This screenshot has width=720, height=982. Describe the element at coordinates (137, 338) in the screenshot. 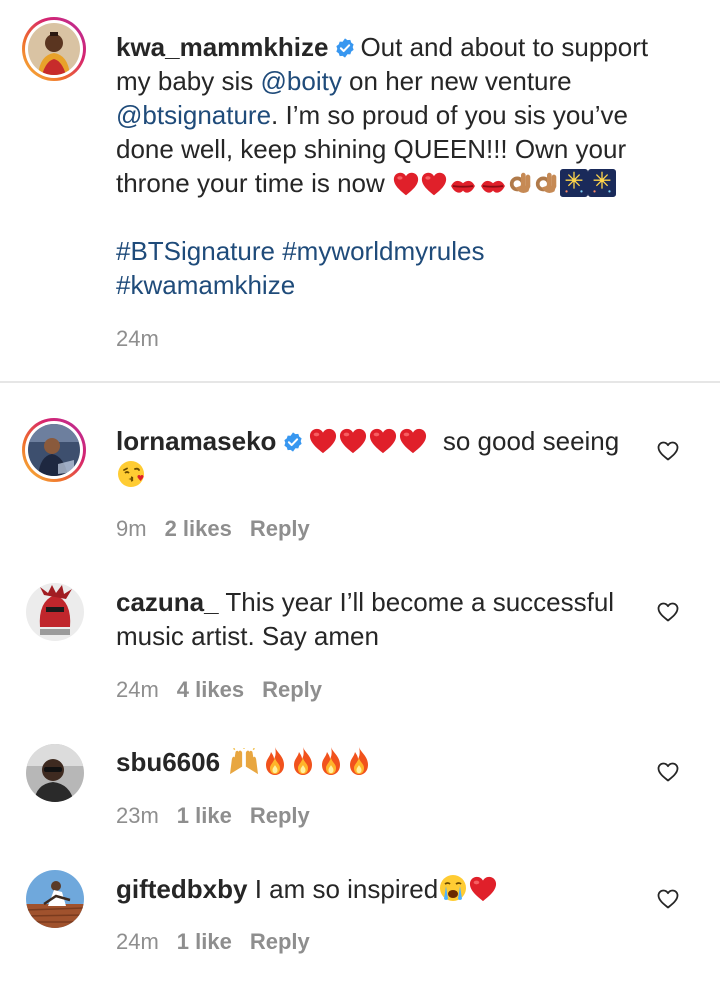

I see `post-time: 24m` at that location.